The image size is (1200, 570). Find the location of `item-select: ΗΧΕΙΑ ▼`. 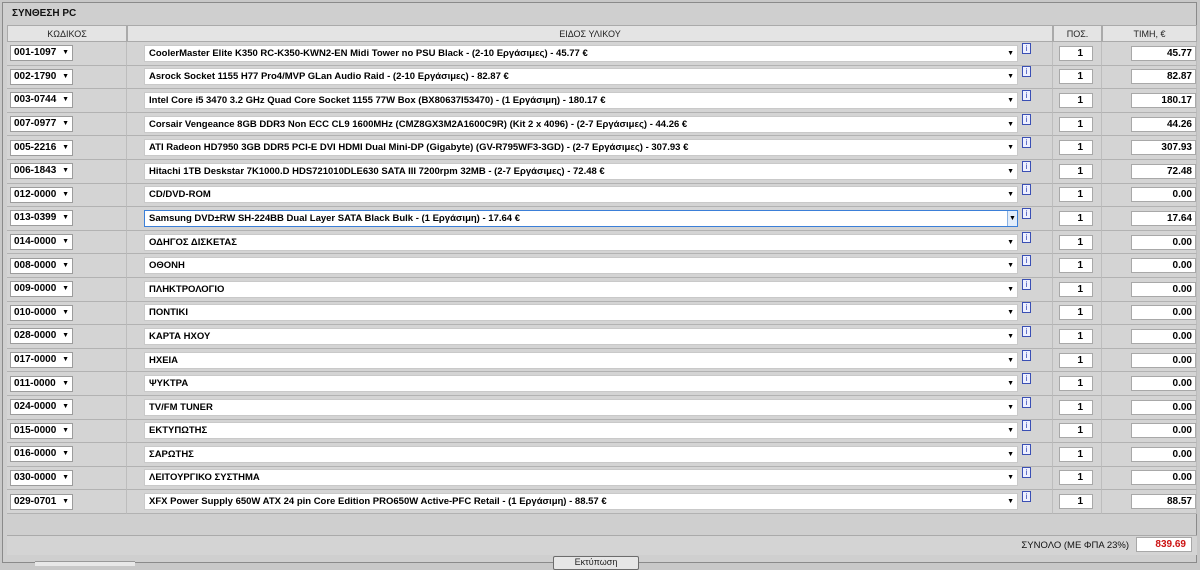

item-select: ΗΧΕΙΑ ▼ is located at coordinates (581, 360).